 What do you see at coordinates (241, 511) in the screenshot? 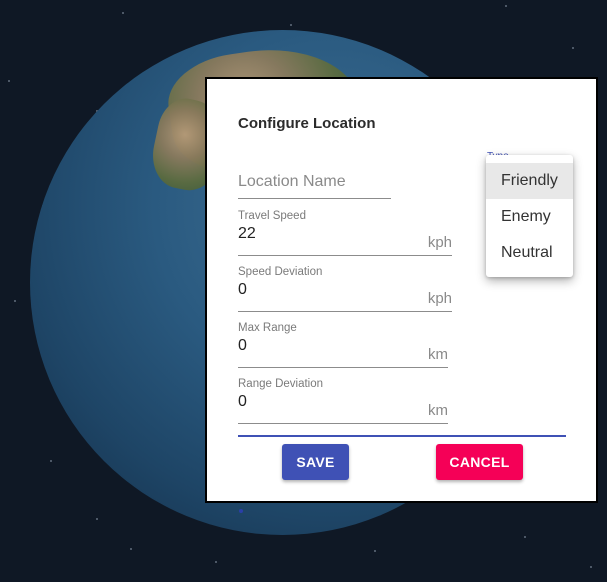
I see `location-marker` at bounding box center [241, 511].